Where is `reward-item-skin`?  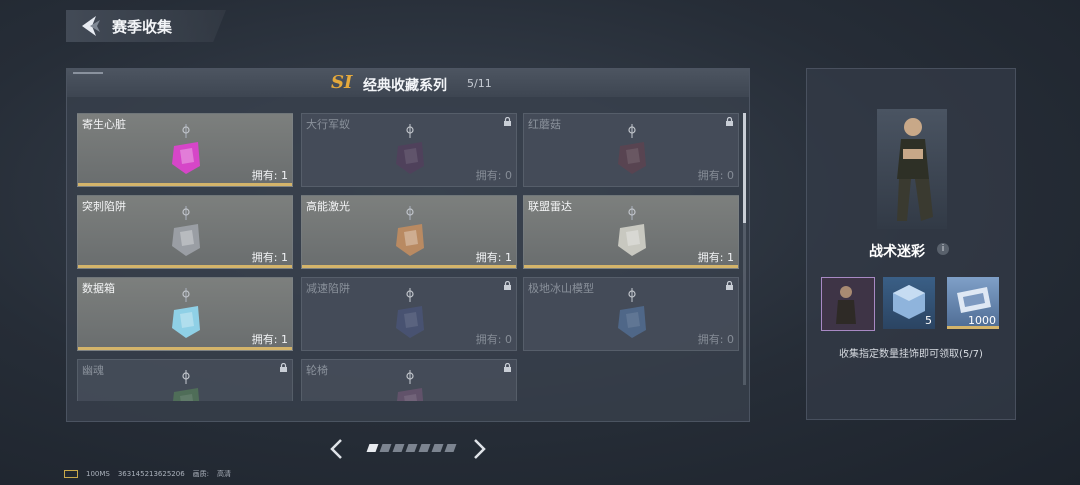 reward-item-skin is located at coordinates (848, 304).